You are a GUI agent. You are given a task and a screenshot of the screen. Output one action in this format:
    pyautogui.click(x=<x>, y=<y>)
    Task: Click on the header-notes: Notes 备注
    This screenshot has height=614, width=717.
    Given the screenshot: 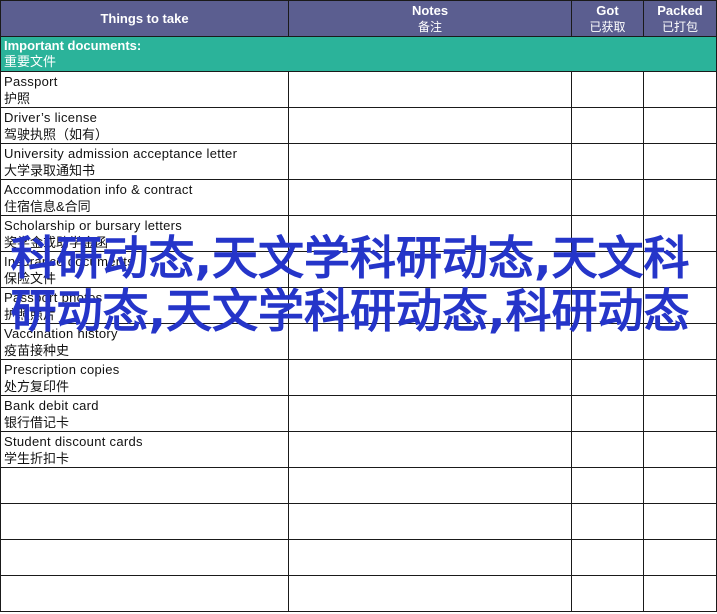 What is the action you would take?
    pyautogui.click(x=430, y=18)
    